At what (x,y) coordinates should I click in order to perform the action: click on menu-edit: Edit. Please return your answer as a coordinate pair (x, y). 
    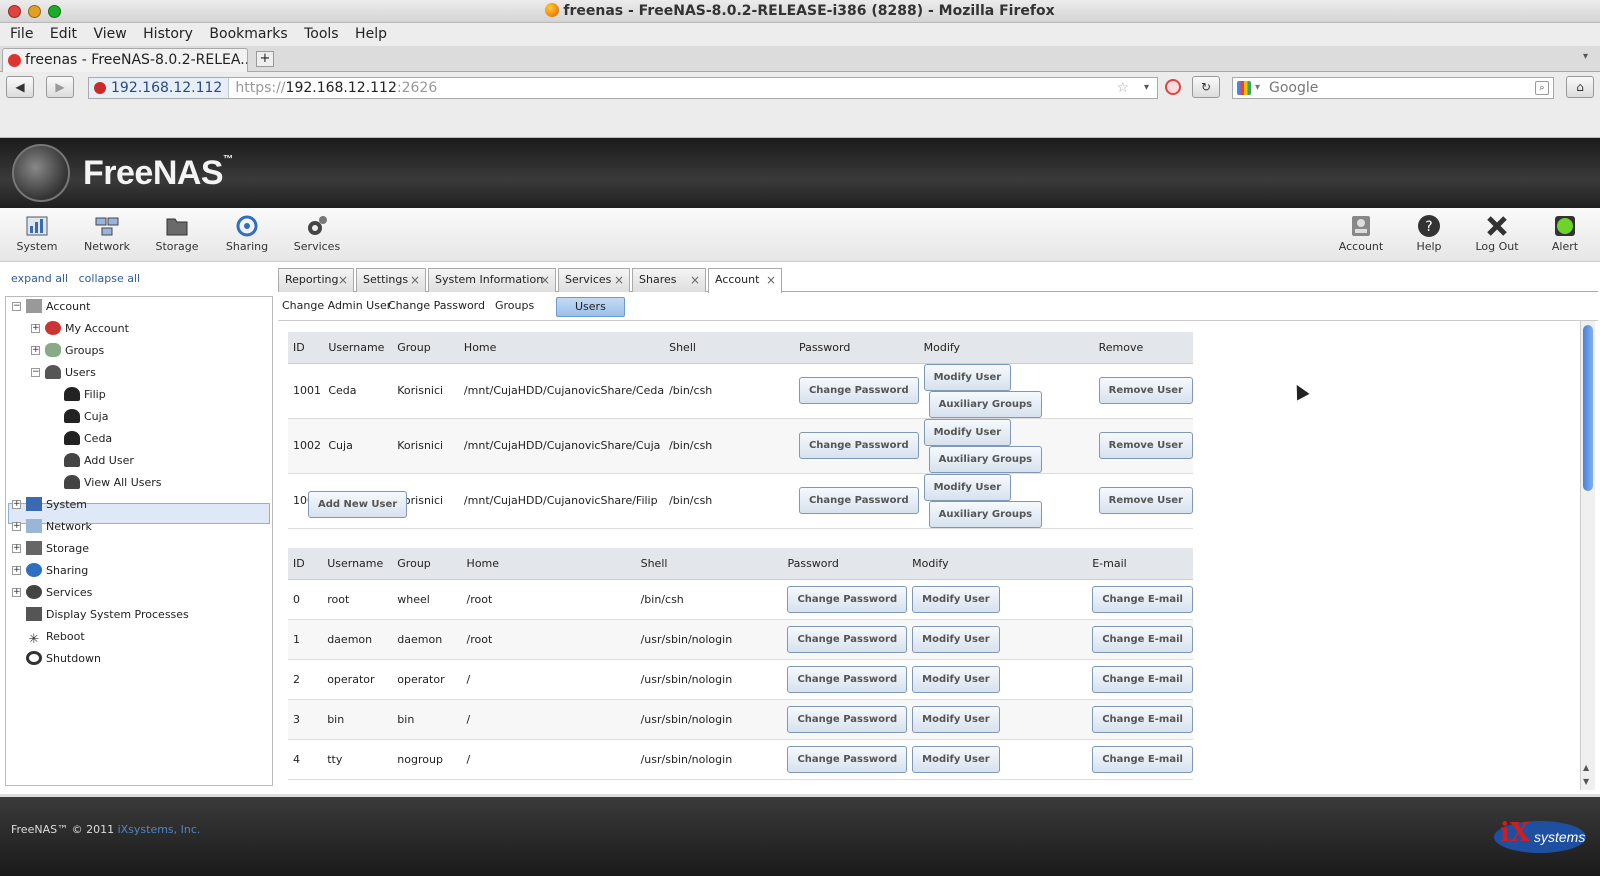
    Looking at the image, I should click on (63, 34).